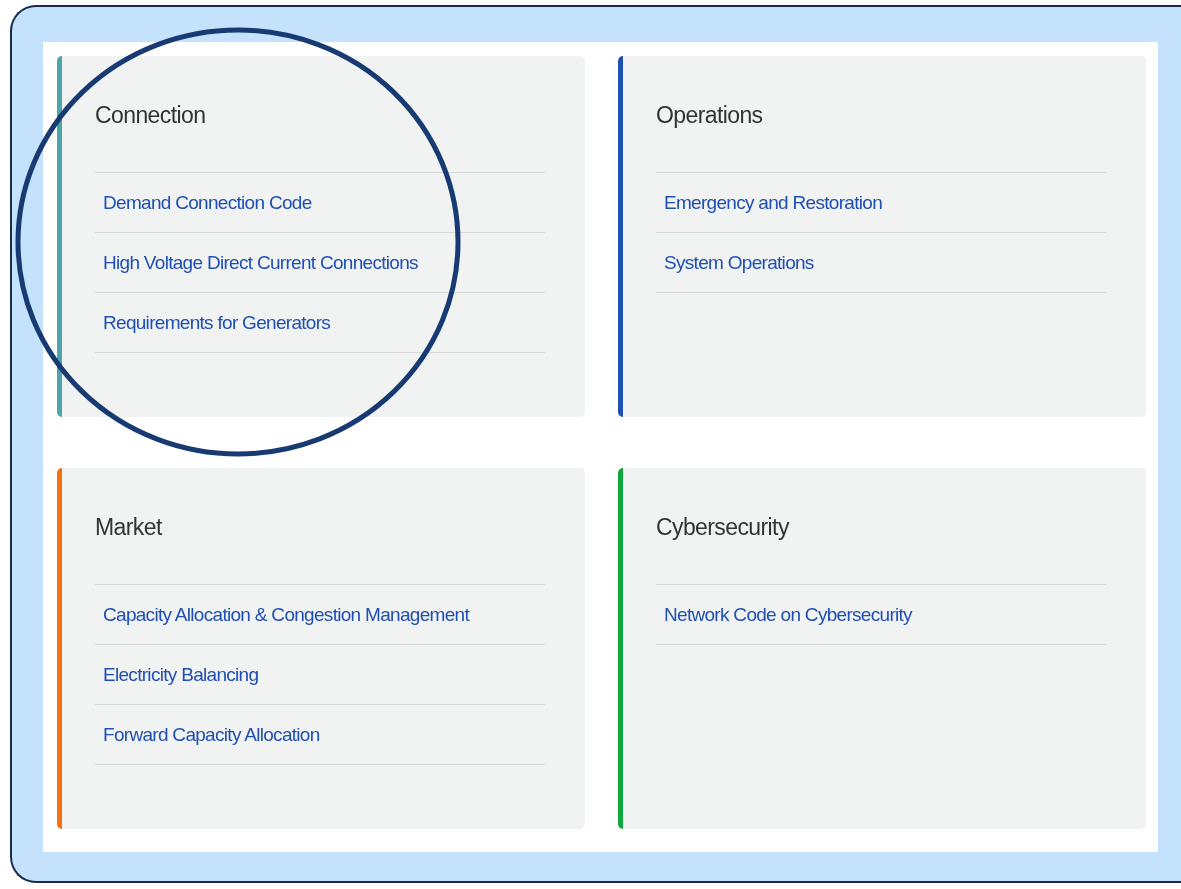 The width and height of the screenshot is (1181, 889). Describe the element at coordinates (129, 527) in the screenshot. I see `card-title: Market` at that location.